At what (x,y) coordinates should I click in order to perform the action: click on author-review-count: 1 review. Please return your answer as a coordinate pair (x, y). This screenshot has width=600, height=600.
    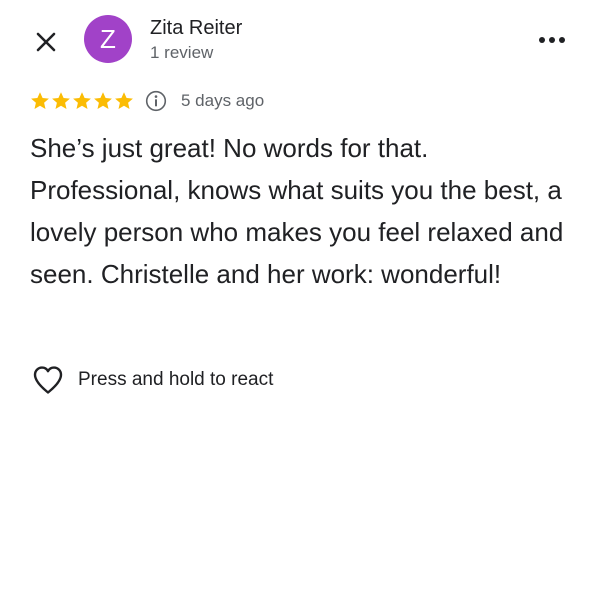
    Looking at the image, I should click on (182, 52).